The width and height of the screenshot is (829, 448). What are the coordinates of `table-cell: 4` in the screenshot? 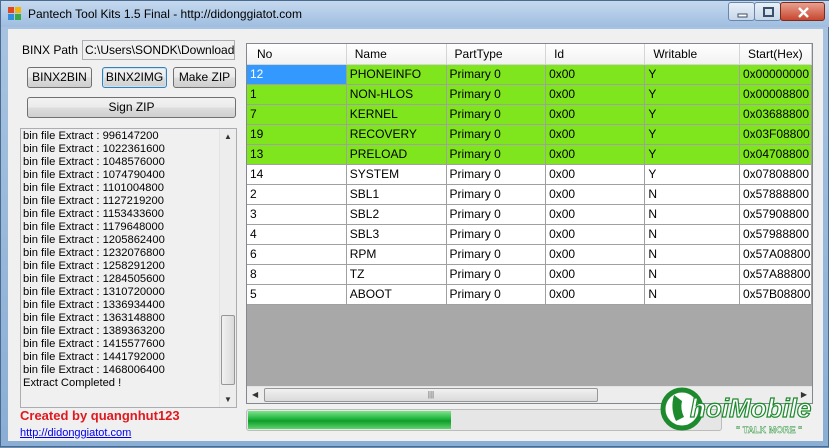 It's located at (297, 234).